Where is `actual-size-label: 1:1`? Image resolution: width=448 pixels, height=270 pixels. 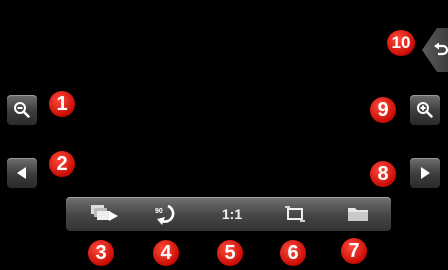
actual-size-label: 1:1 is located at coordinates (232, 214).